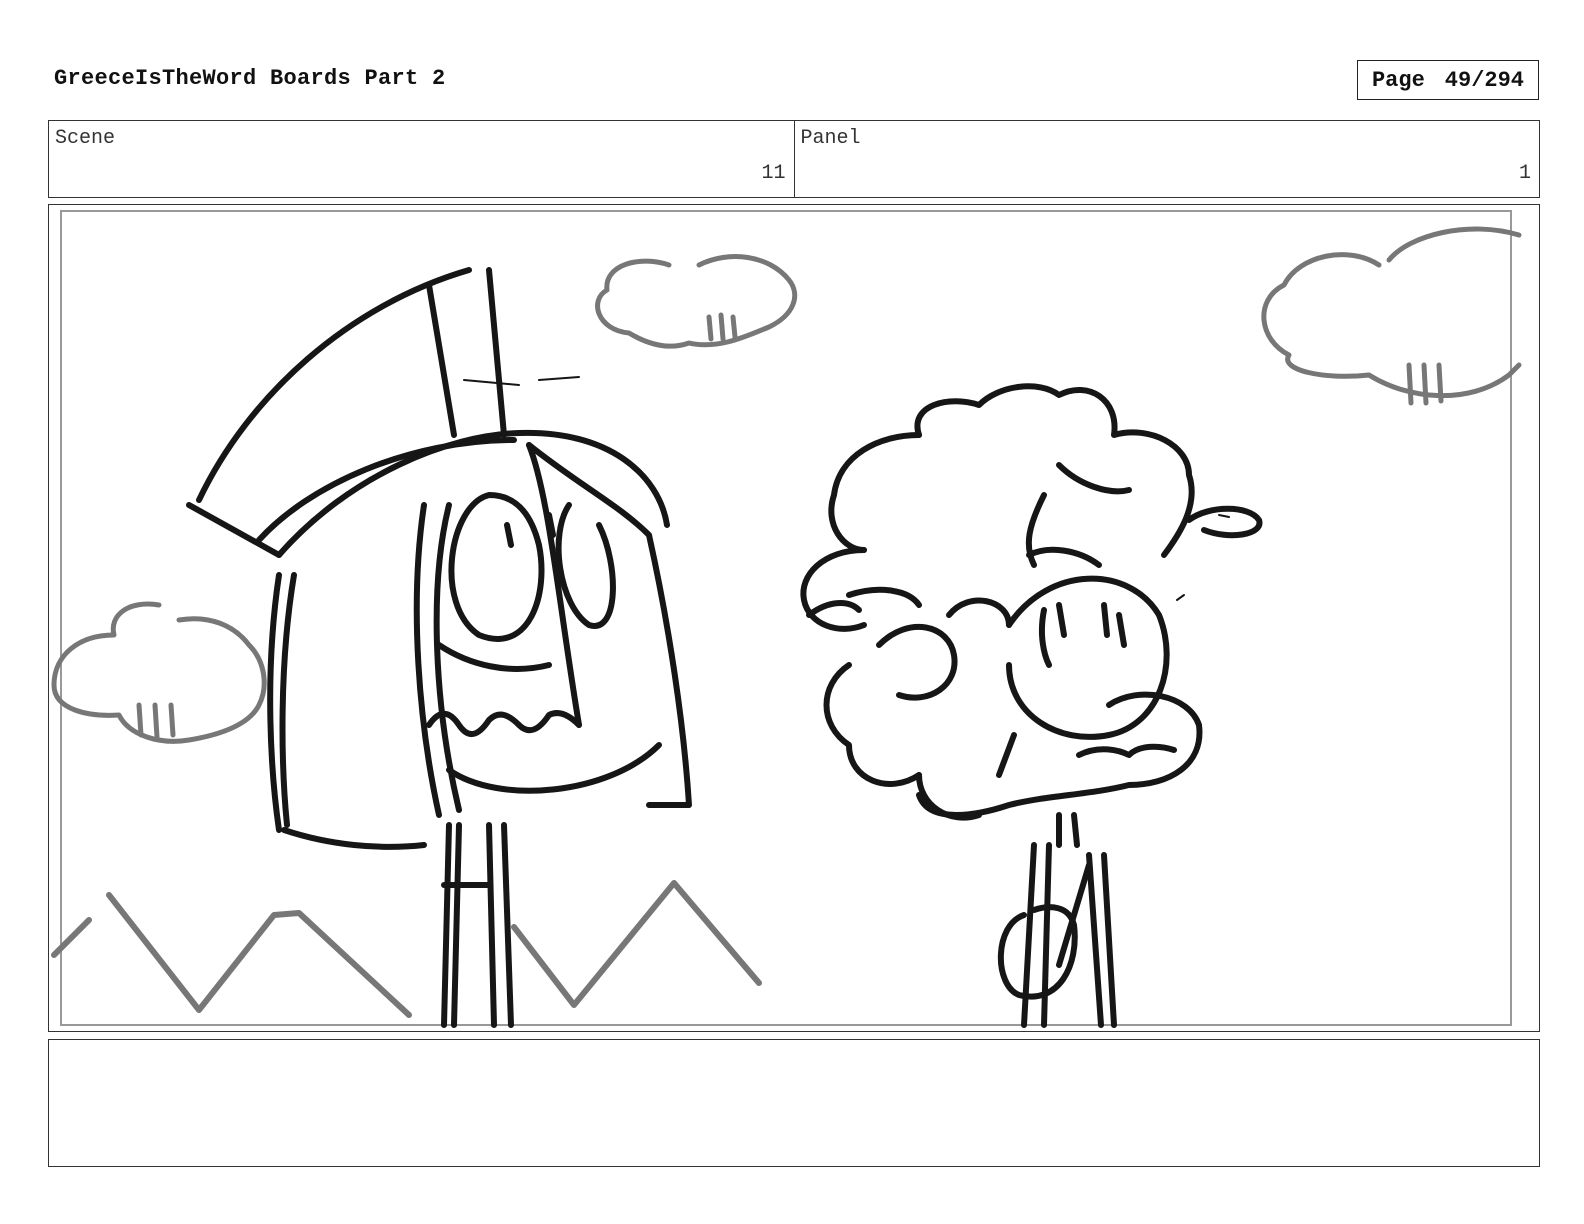 The image size is (1584, 1224). I want to click on panel-cell: Panel 1, so click(1166, 159).